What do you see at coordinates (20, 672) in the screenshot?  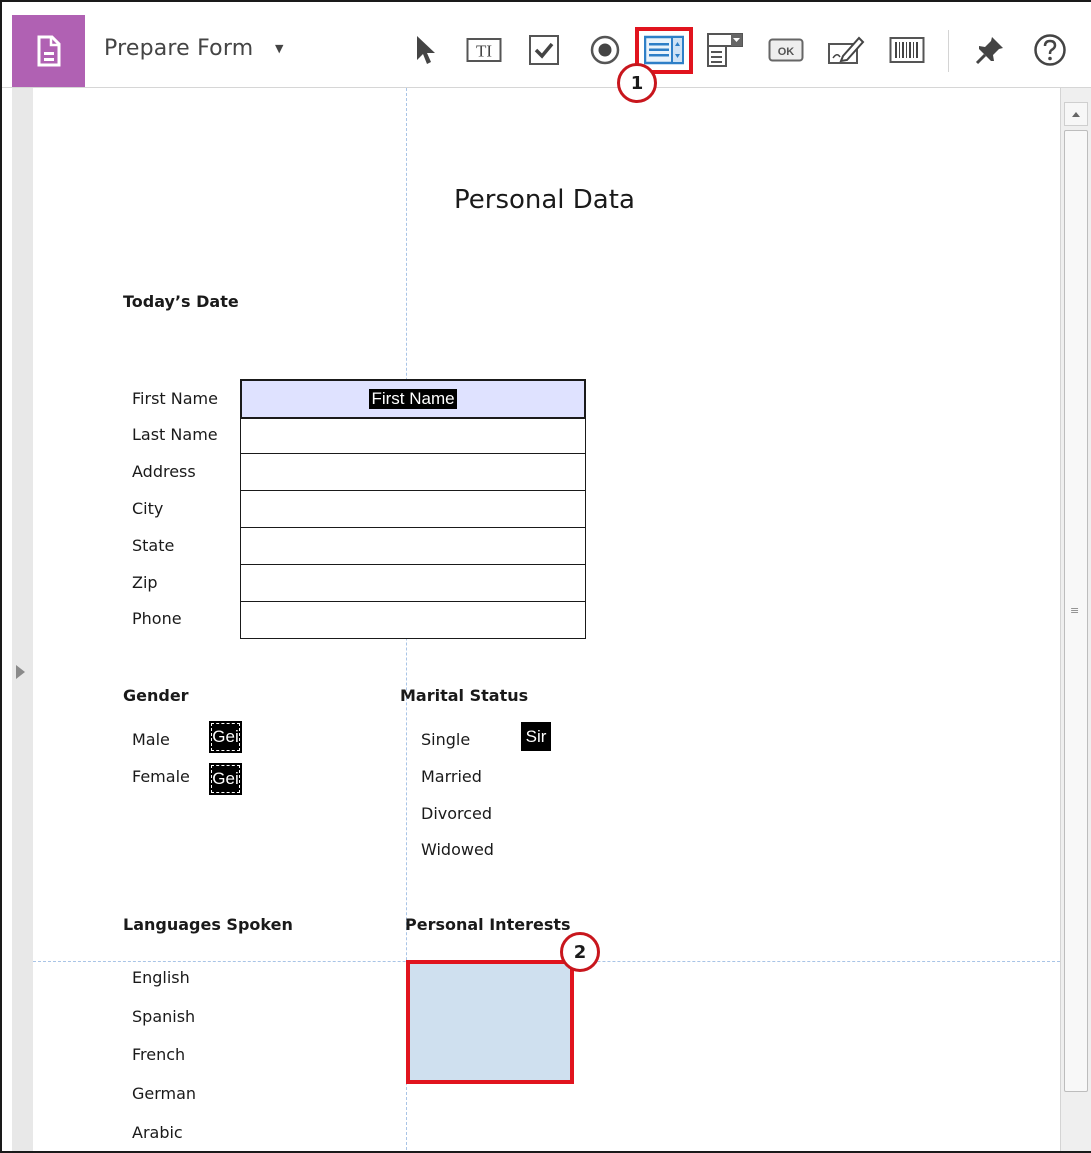 I see `expand-panel-arrow-icon` at bounding box center [20, 672].